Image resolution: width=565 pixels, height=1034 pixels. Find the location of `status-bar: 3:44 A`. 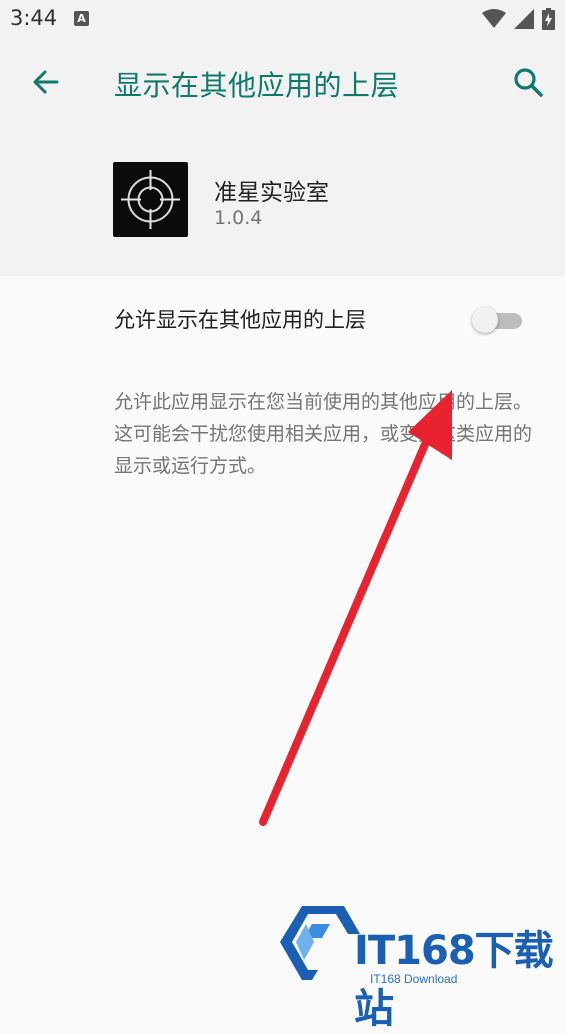

status-bar: 3:44 A is located at coordinates (282, 19).